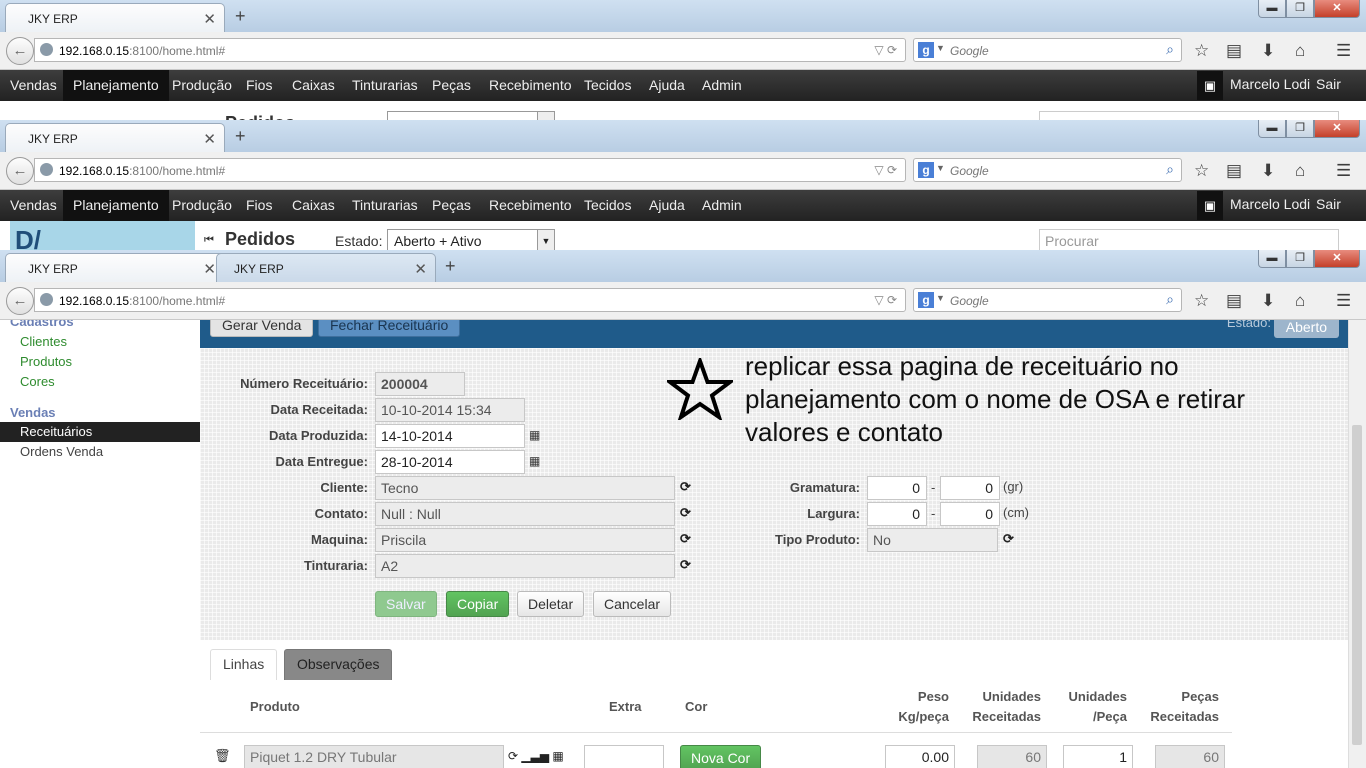 This screenshot has height=768, width=1366. I want to click on data-produzida-field: 14-10-2014, so click(450, 436).